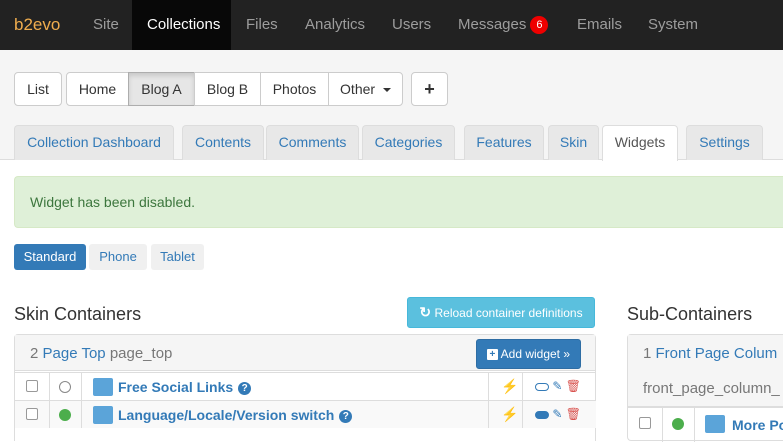 The width and height of the screenshot is (783, 442). What do you see at coordinates (535, 354) in the screenshot?
I see `add-widget-label: Add widget »` at bounding box center [535, 354].